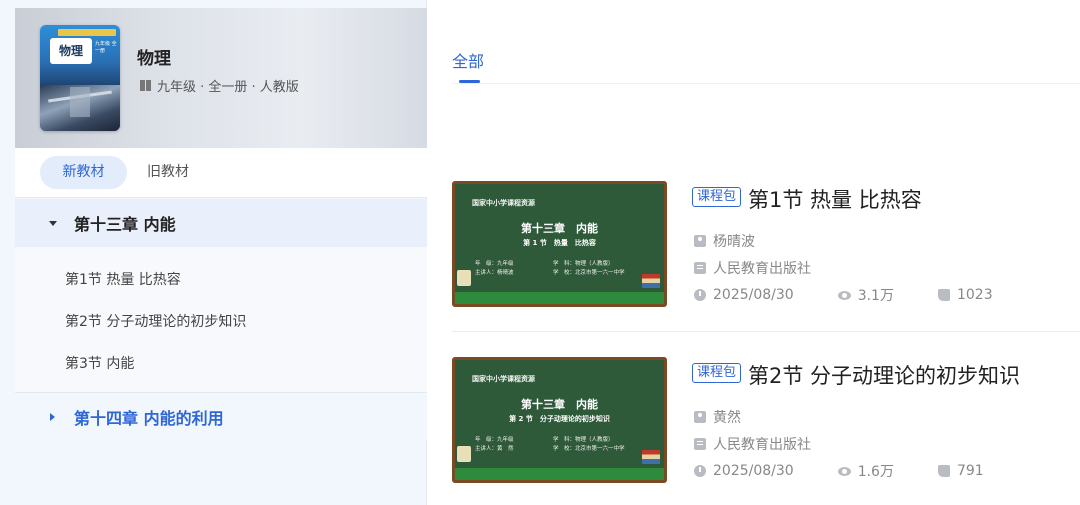 The image size is (1080, 505). I want to click on card-divider, so click(766, 331).